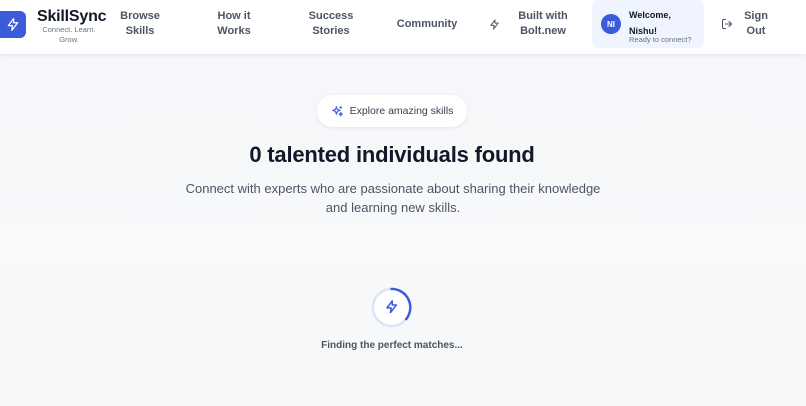  What do you see at coordinates (72, 17) in the screenshot?
I see `brand-name: SkillSync` at bounding box center [72, 17].